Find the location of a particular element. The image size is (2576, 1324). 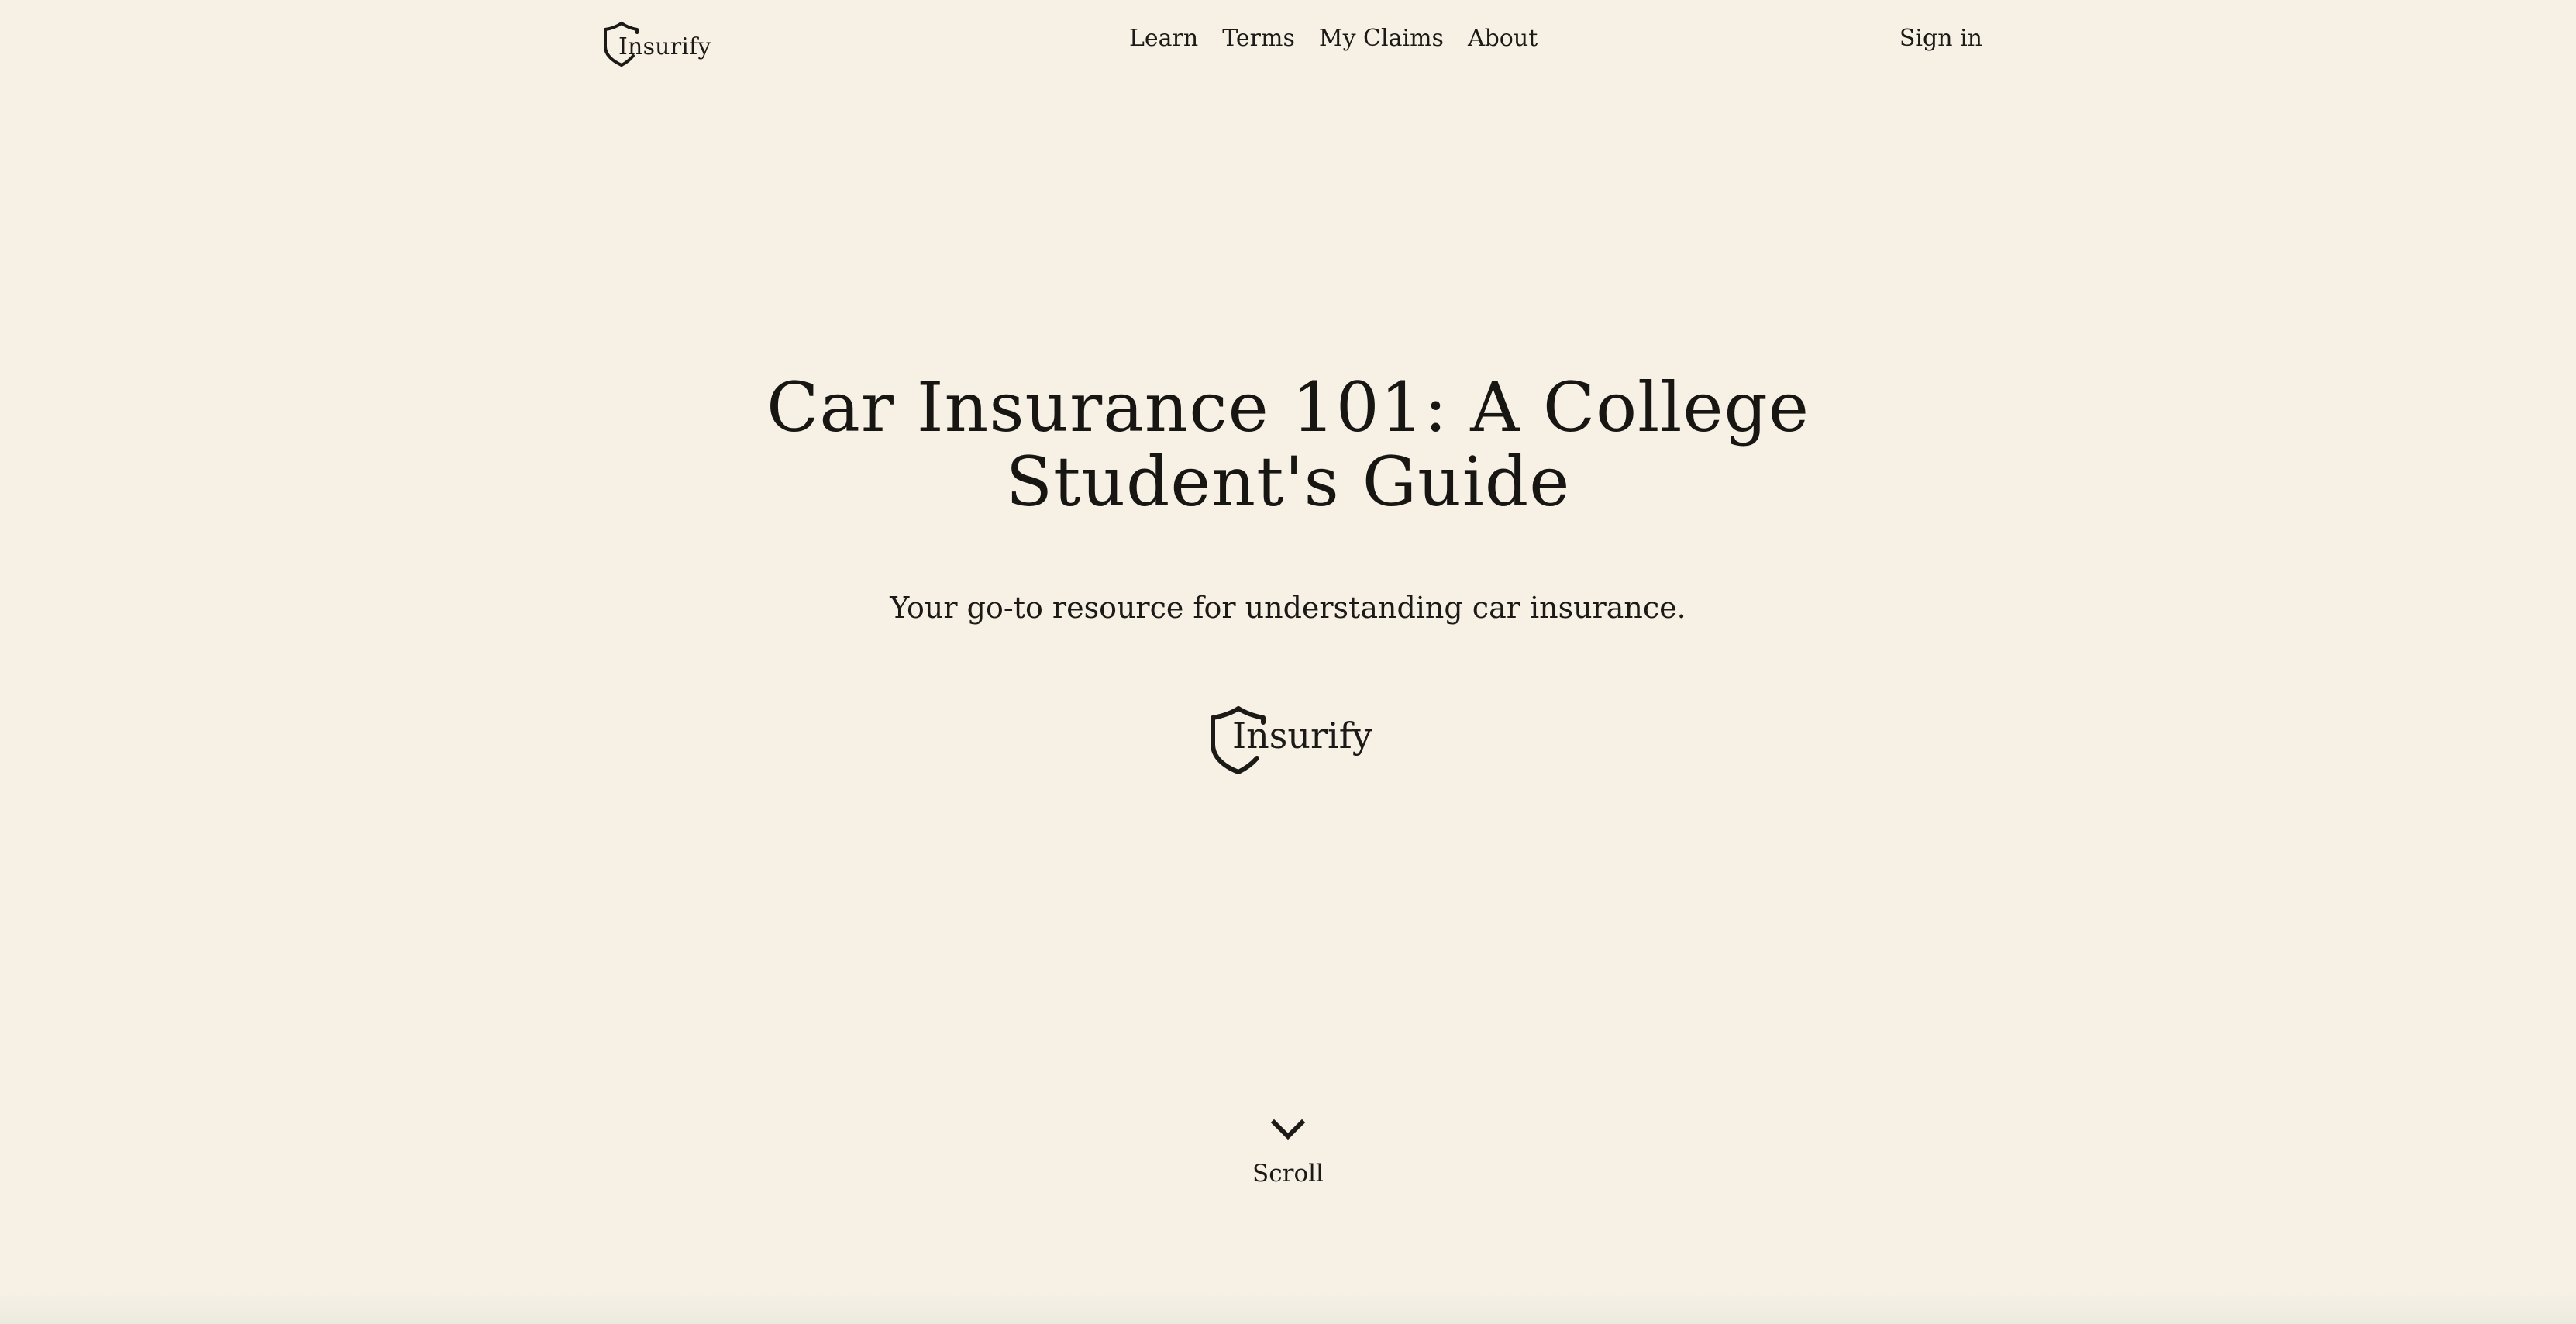

scroll-label: Scroll is located at coordinates (1288, 1174).